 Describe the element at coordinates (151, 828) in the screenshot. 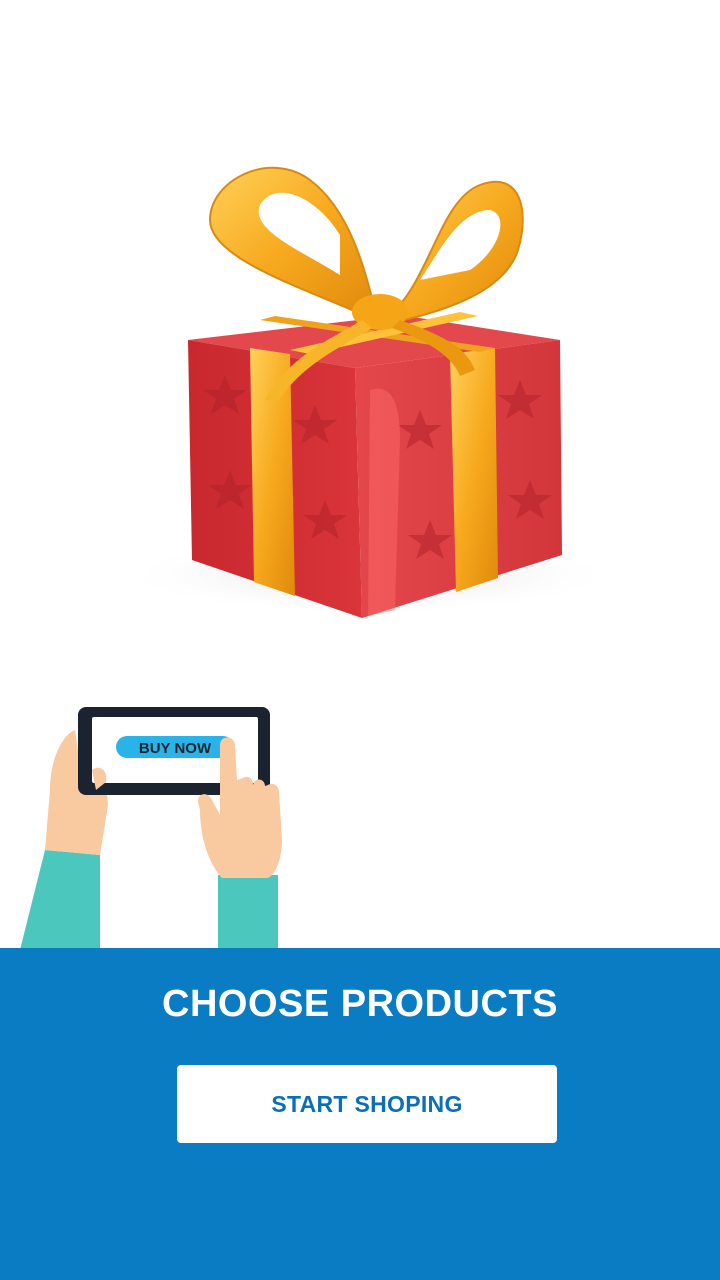

I see `hands-tablet-icon: BUY NOW` at that location.